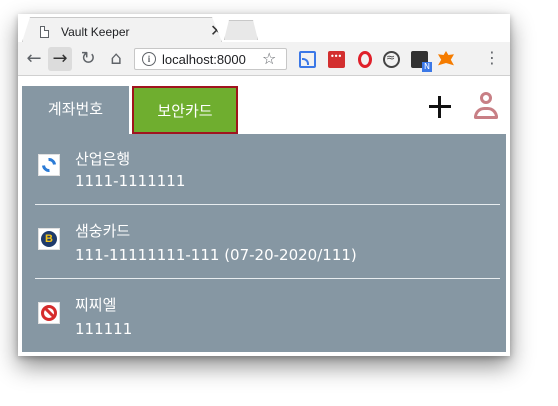  I want to click on forward-icon: →, so click(60, 59).